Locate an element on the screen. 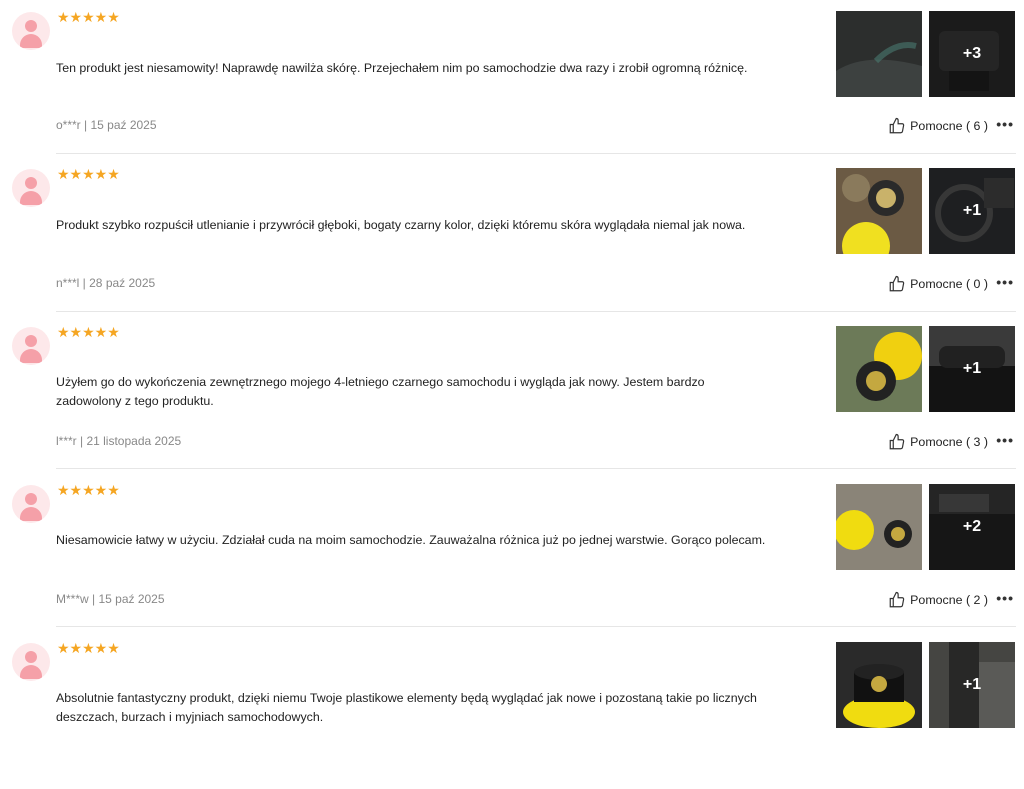 This screenshot has width=1024, height=789. helpful-label: Pomocne ( 0 ) is located at coordinates (949, 284).